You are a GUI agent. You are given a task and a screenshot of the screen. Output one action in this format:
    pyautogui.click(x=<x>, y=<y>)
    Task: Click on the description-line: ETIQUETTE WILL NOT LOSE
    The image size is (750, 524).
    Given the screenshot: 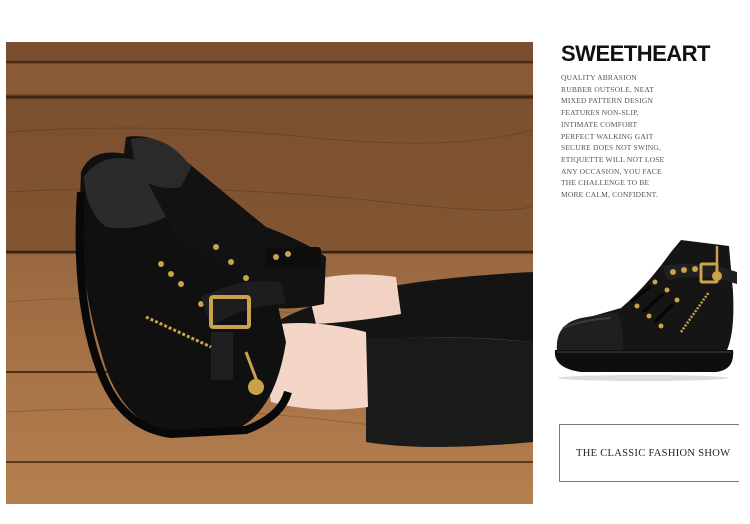 What is the action you would take?
    pyautogui.click(x=613, y=159)
    